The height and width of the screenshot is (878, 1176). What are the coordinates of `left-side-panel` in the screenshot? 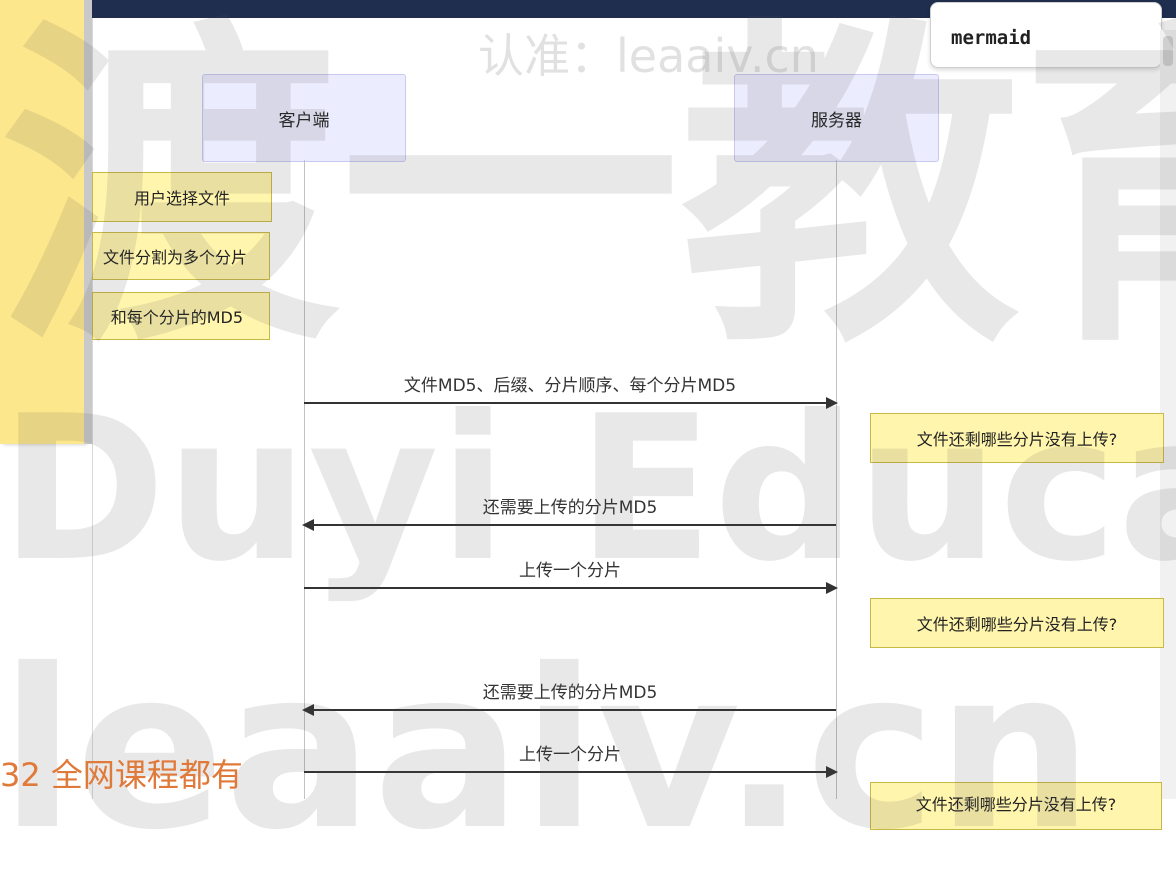 It's located at (42, 222).